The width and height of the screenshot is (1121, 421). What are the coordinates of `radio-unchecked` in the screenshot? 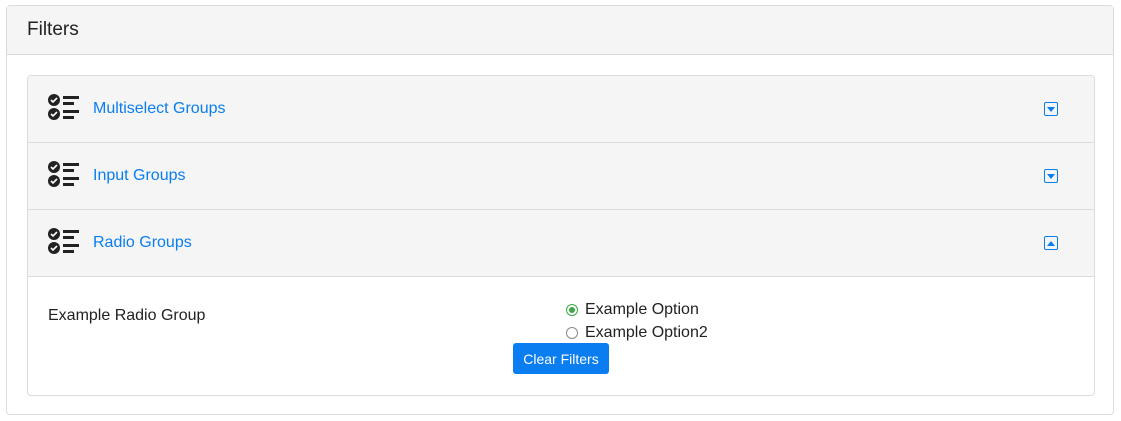 It's located at (572, 333).